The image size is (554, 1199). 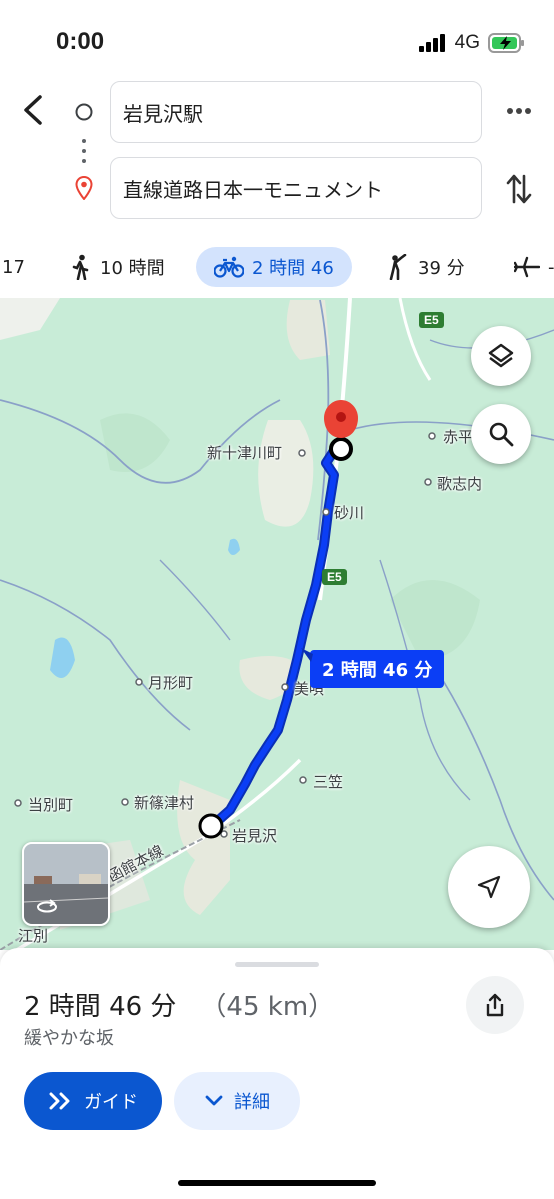 I want to click on guide-button: ガイド, so click(x=93, y=1101).